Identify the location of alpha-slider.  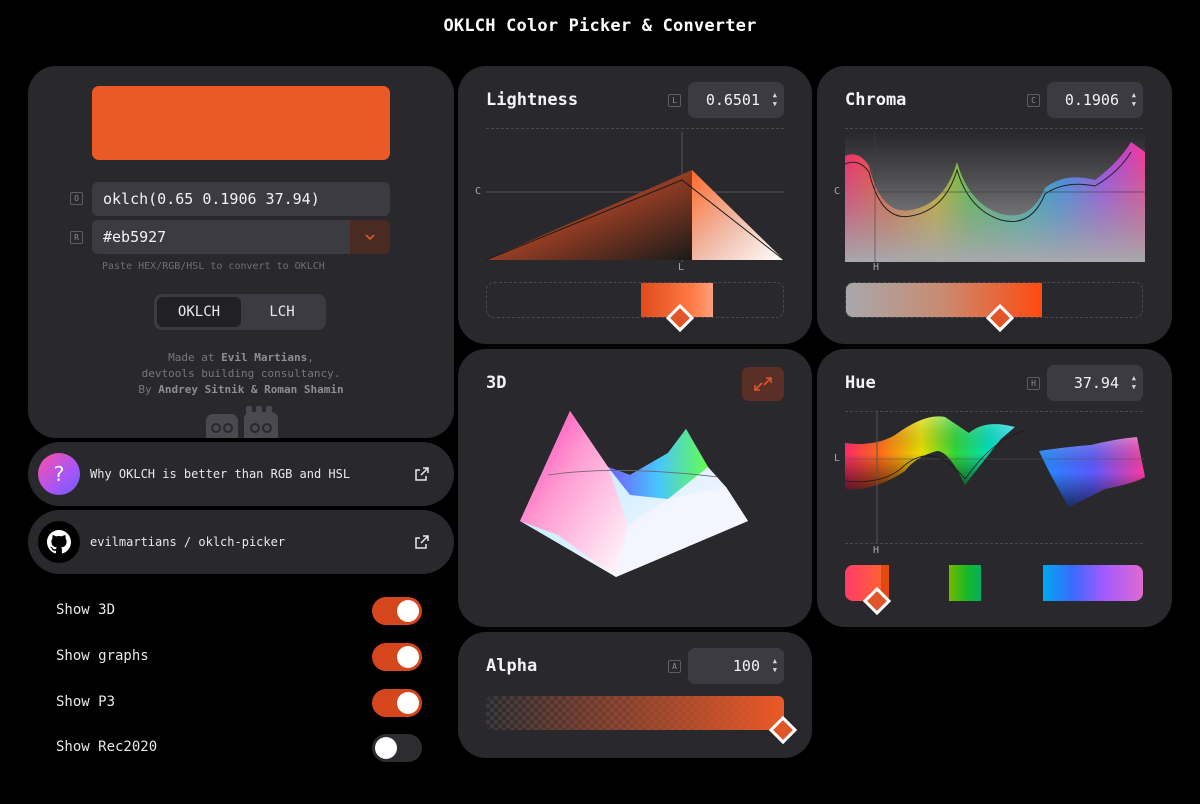
(635, 713).